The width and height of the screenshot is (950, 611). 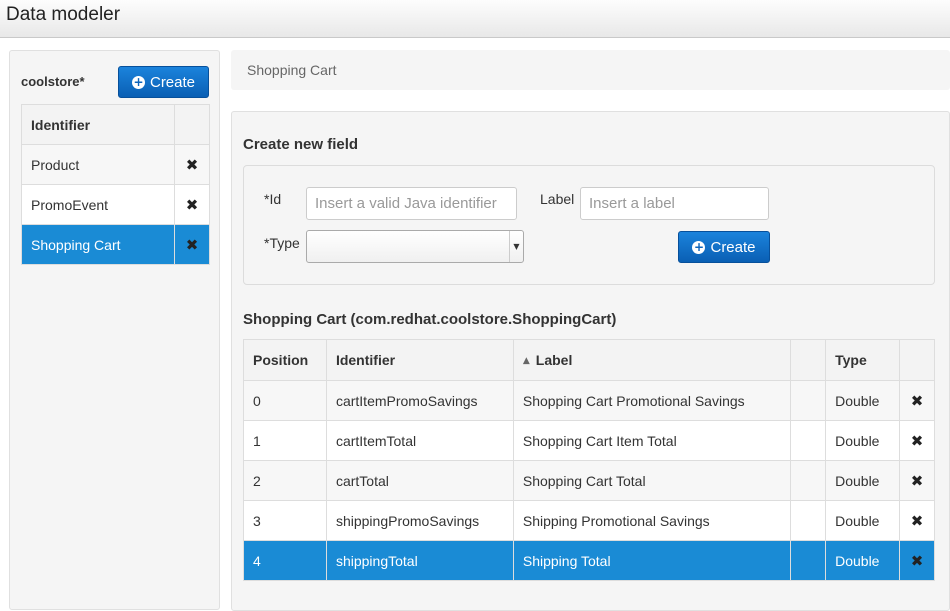 I want to click on id-label: *Id, so click(x=273, y=199).